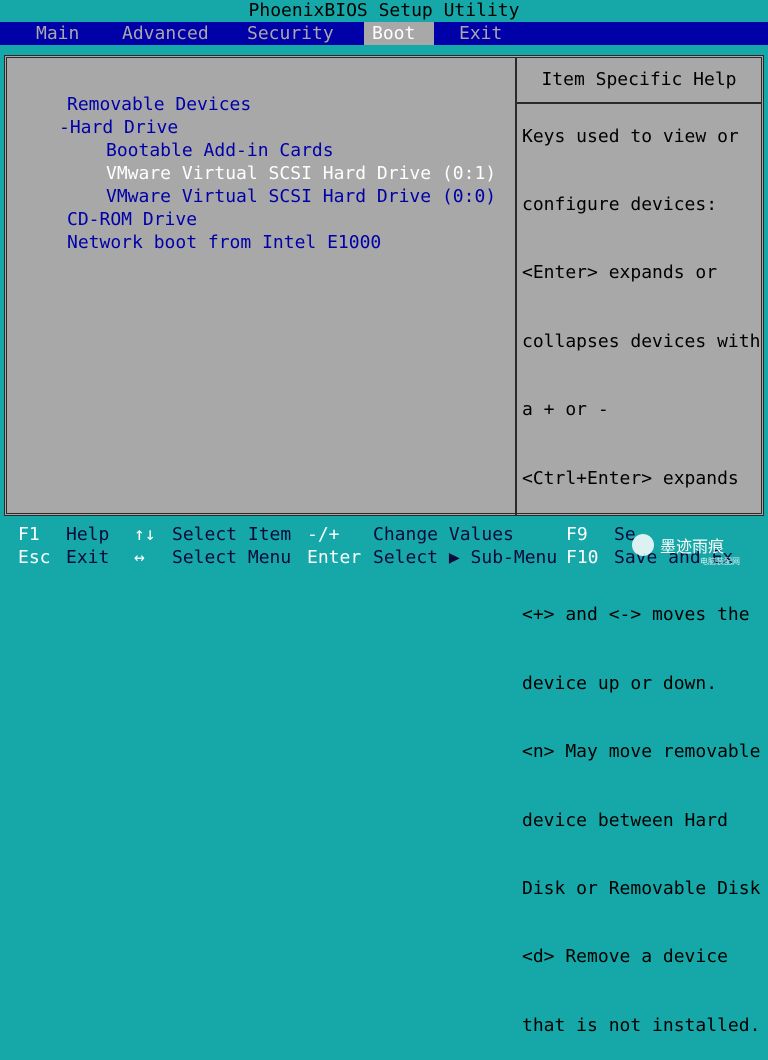 The width and height of the screenshot is (768, 1060). What do you see at coordinates (220, 151) in the screenshot?
I see `boot-item-bootable-add-in-cards: Bootable Add-in Cards` at bounding box center [220, 151].